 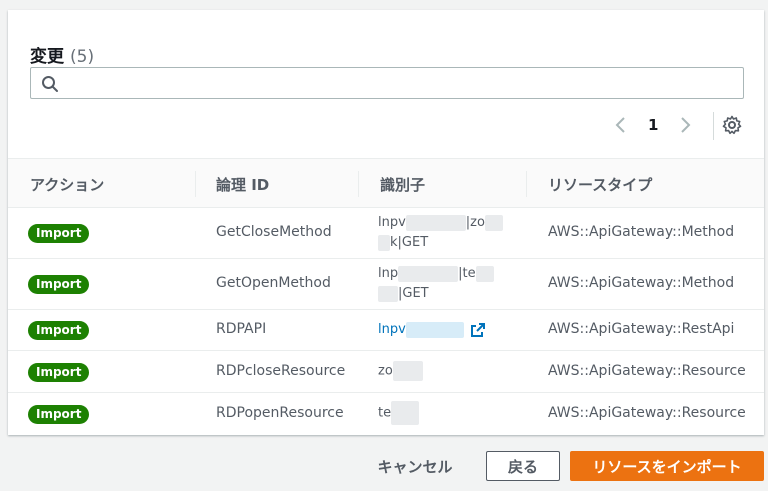 What do you see at coordinates (388, 273) in the screenshot?
I see `identifier-text: lnp` at bounding box center [388, 273].